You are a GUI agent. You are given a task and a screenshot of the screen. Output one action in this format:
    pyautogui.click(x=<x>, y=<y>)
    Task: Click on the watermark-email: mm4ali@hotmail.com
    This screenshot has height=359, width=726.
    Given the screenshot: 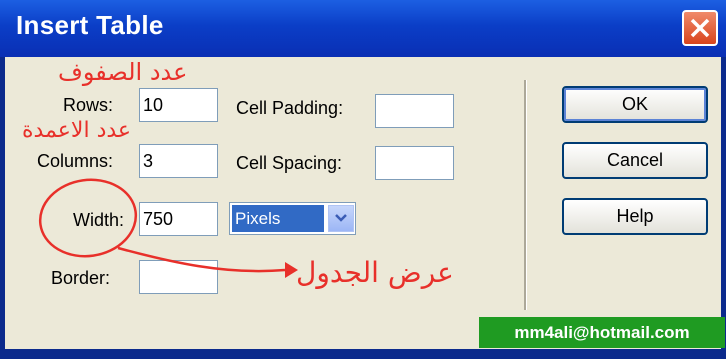 What is the action you would take?
    pyautogui.click(x=602, y=332)
    